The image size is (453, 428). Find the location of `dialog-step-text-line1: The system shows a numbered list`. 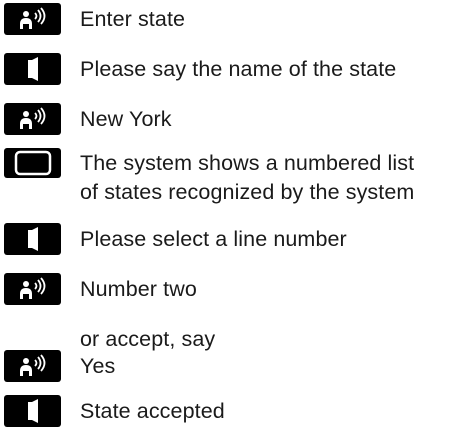

dialog-step-text-line1: The system shows a numbered list is located at coordinates (247, 163).